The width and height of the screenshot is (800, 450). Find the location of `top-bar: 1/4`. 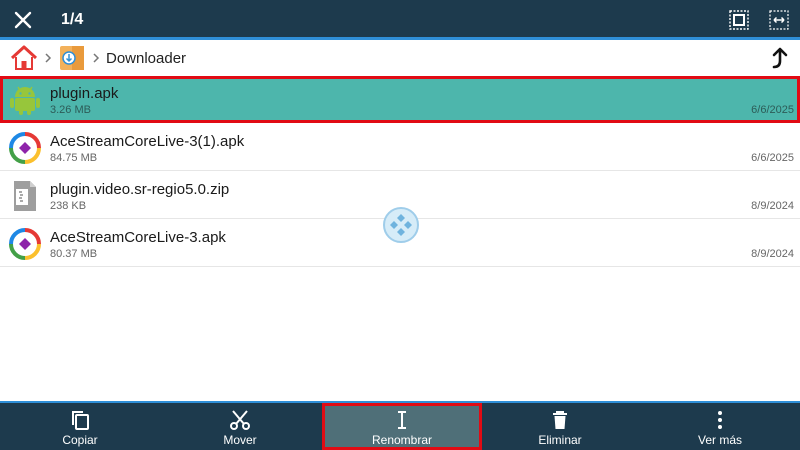

top-bar: 1/4 is located at coordinates (400, 20).